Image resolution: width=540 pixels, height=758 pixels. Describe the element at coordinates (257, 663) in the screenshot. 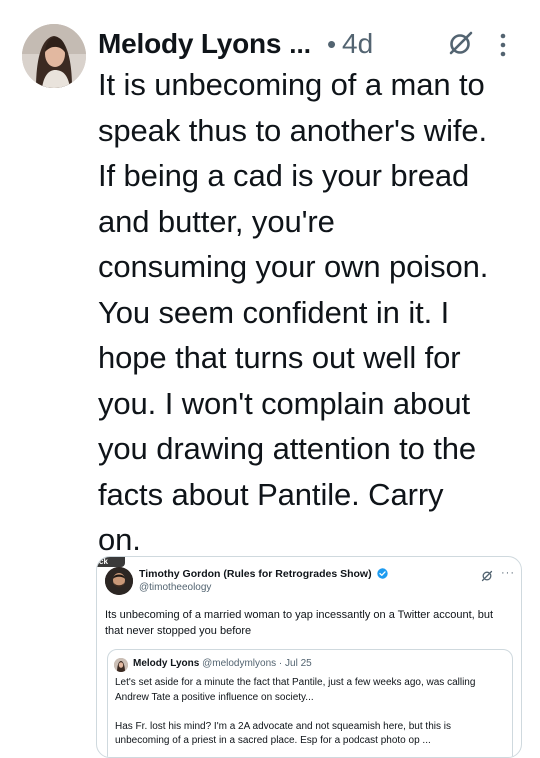

I see `quoted-author-meta: @melodymlyons · Jul 25` at that location.